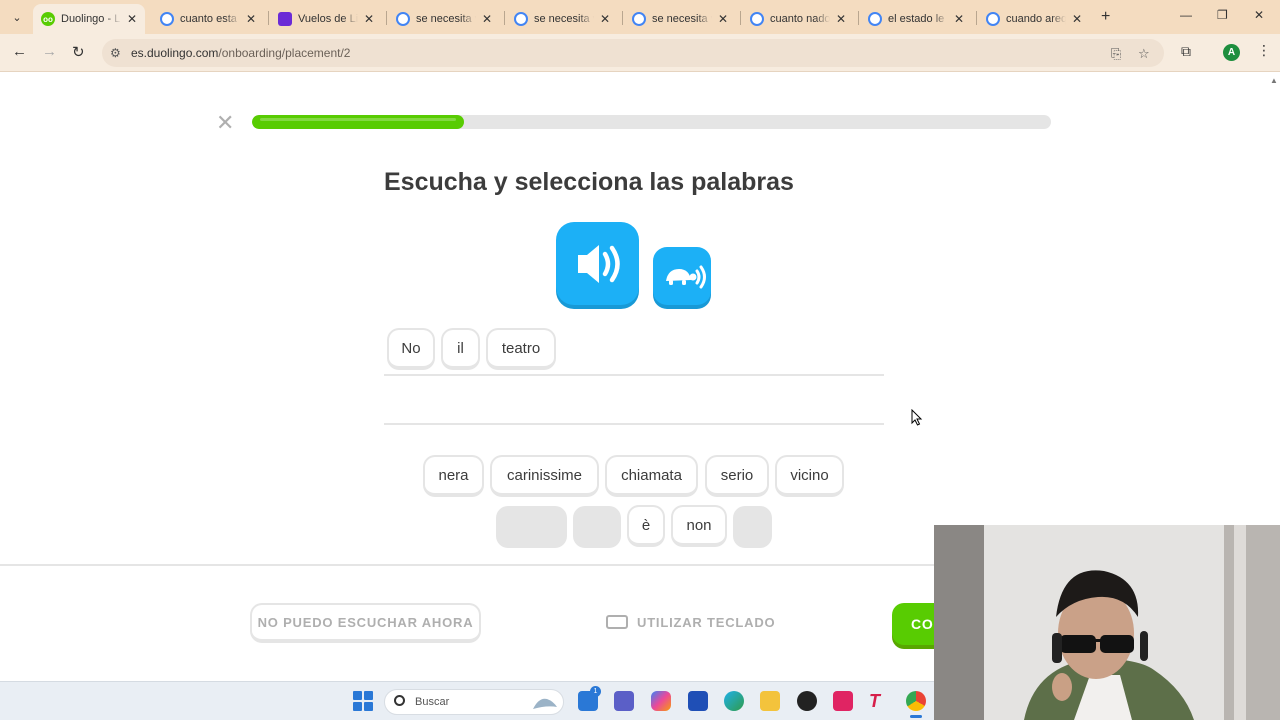  I want to click on tab-flights: Vuelos de Lin ✕, so click(326, 19).